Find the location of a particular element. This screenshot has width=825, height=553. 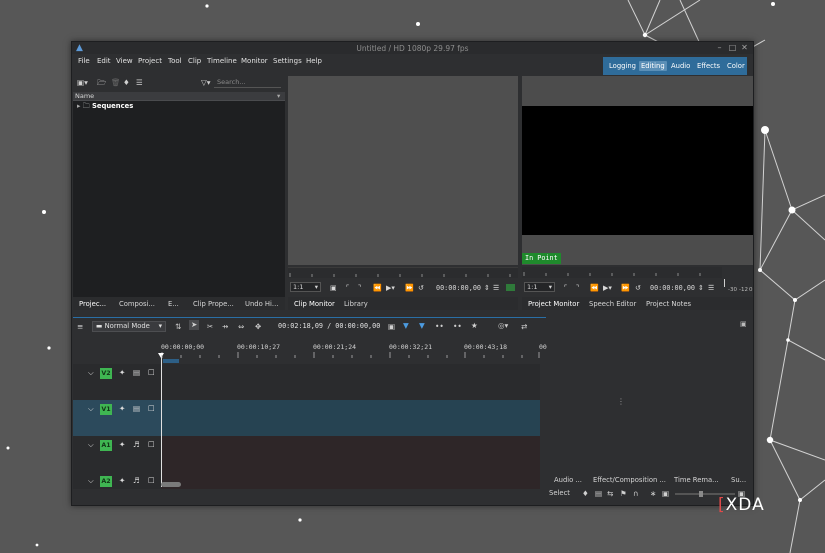

close-icon: ✕ is located at coordinates (744, 48).